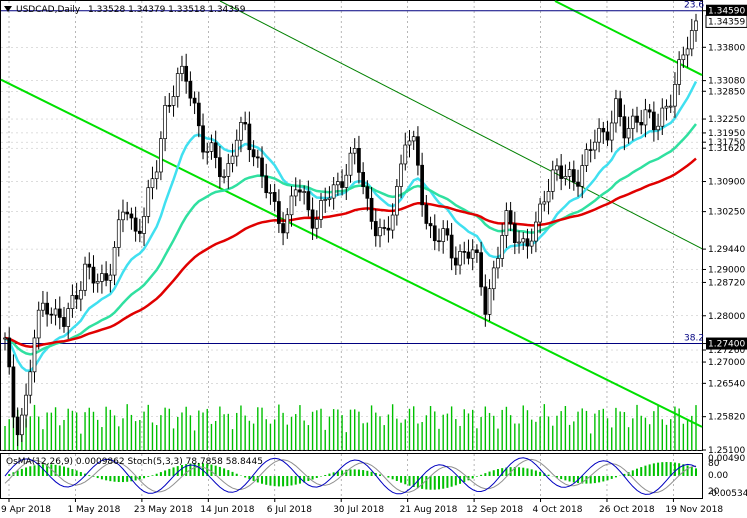  What do you see at coordinates (726, 120) in the screenshot?
I see `price-tick-label: 1.32250` at bounding box center [726, 120].